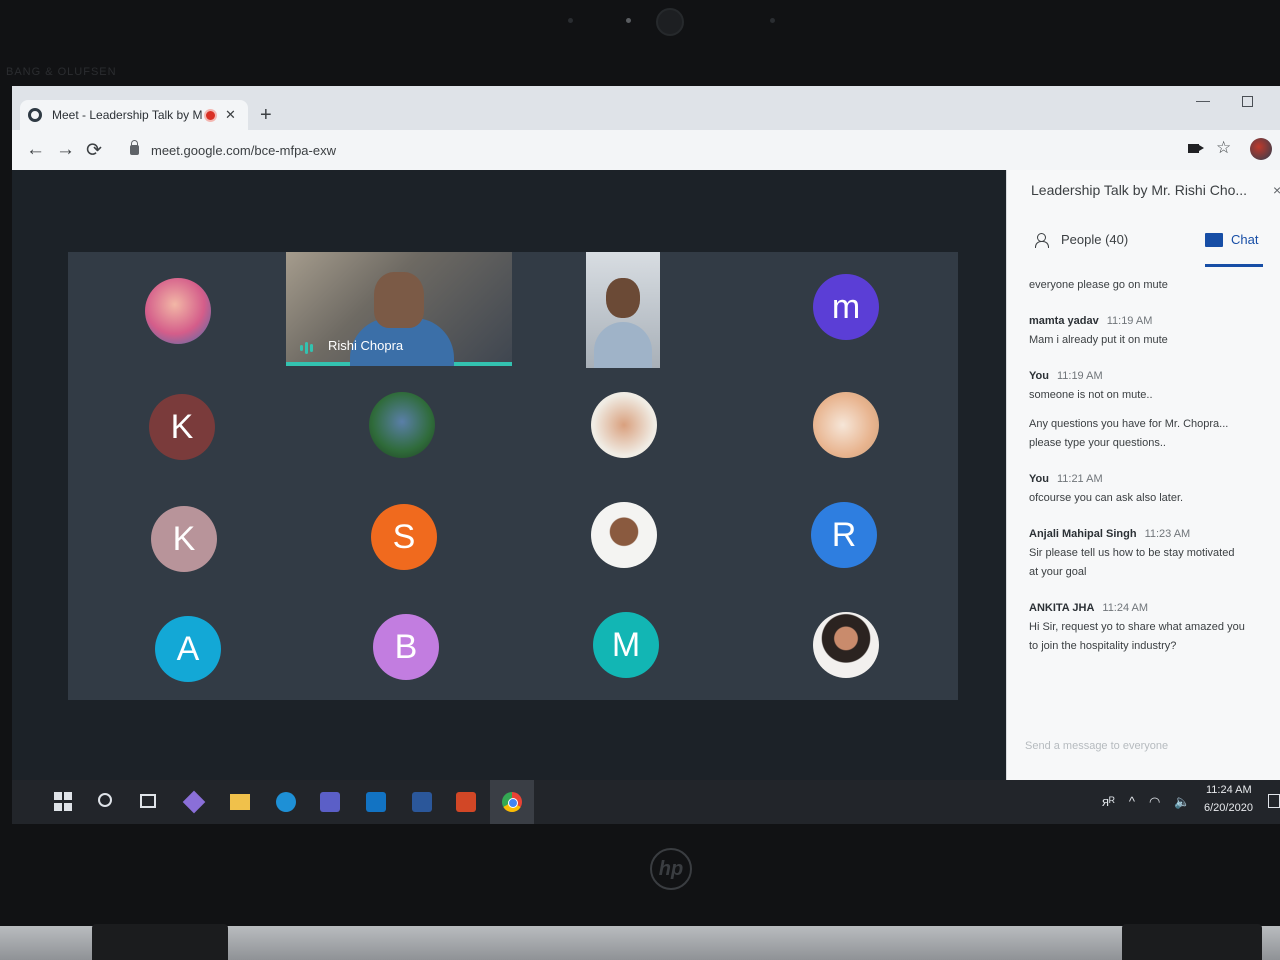  What do you see at coordinates (1125, 608) in the screenshot?
I see `message-time: 11:24 AM` at bounding box center [1125, 608].